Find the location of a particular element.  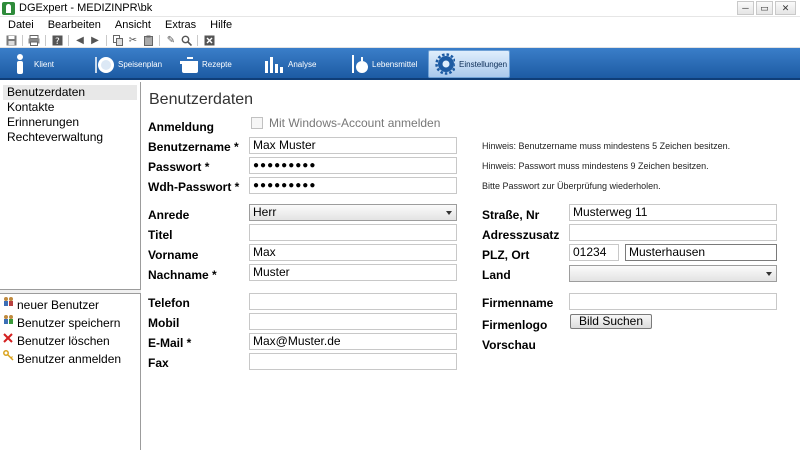

windows-account-label: Mit Windows-Account anmelden is located at coordinates (355, 123).